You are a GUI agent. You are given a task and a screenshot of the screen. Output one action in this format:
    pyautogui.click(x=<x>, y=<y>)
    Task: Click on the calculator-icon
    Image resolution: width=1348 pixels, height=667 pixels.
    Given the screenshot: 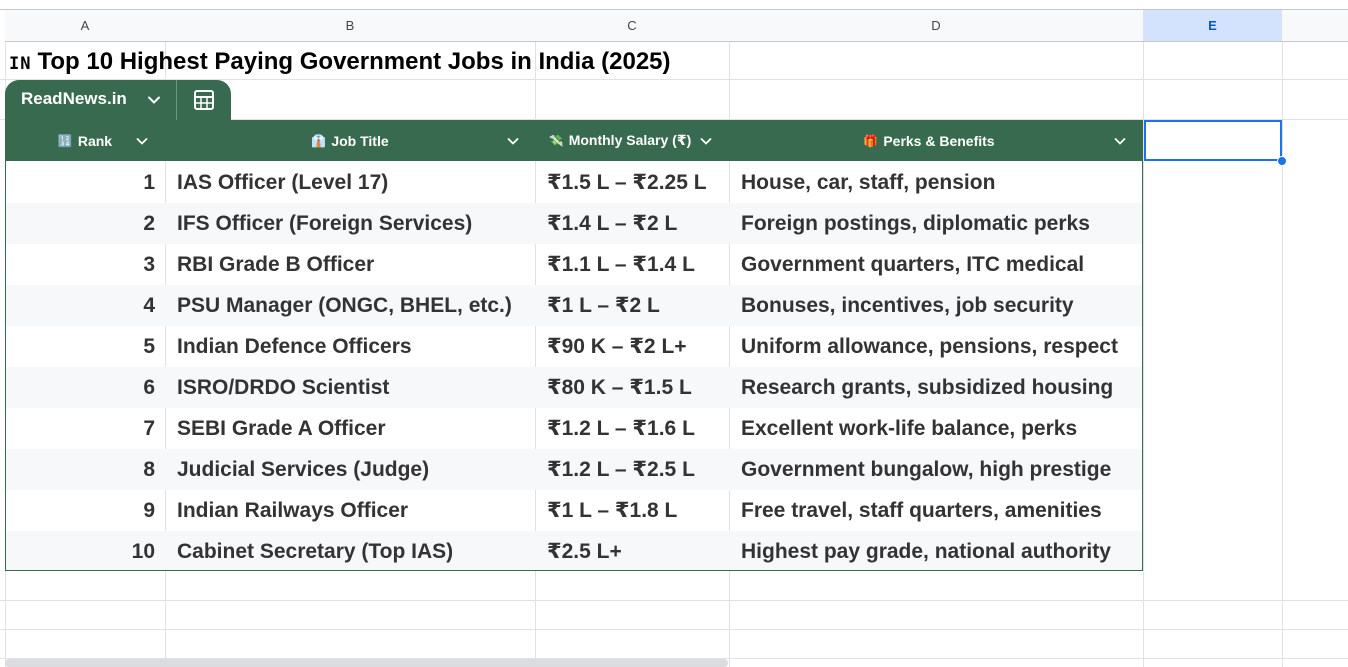 What is the action you would take?
    pyautogui.click(x=204, y=100)
    